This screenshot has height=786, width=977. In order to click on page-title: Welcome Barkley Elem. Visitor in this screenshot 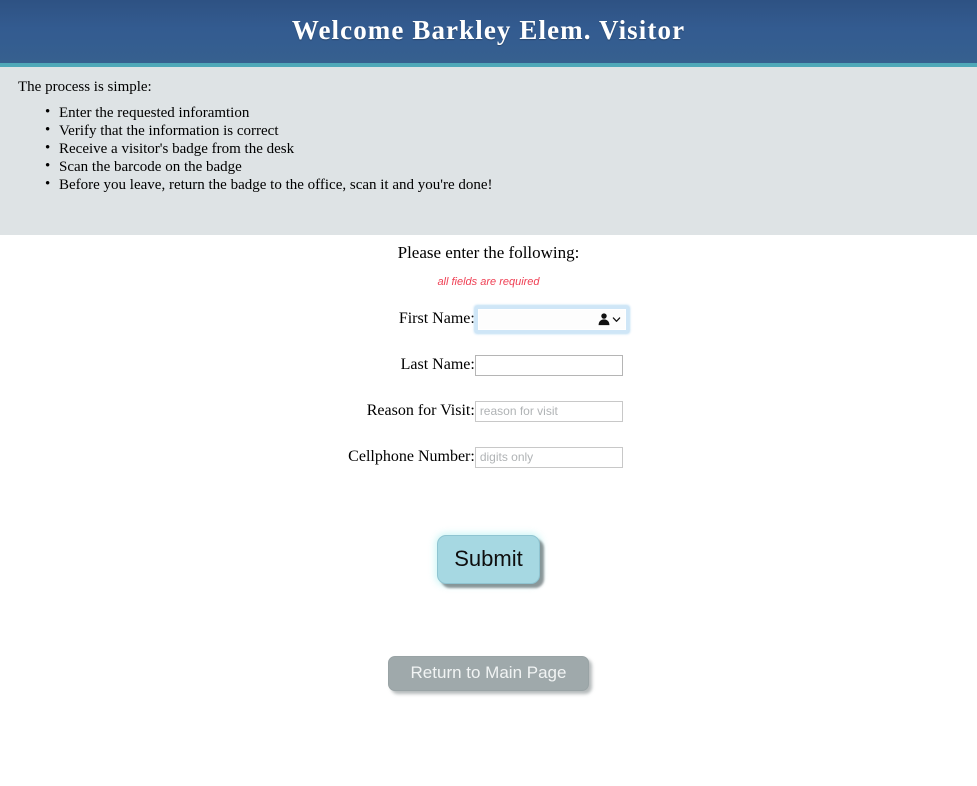, I will do `click(488, 30)`.